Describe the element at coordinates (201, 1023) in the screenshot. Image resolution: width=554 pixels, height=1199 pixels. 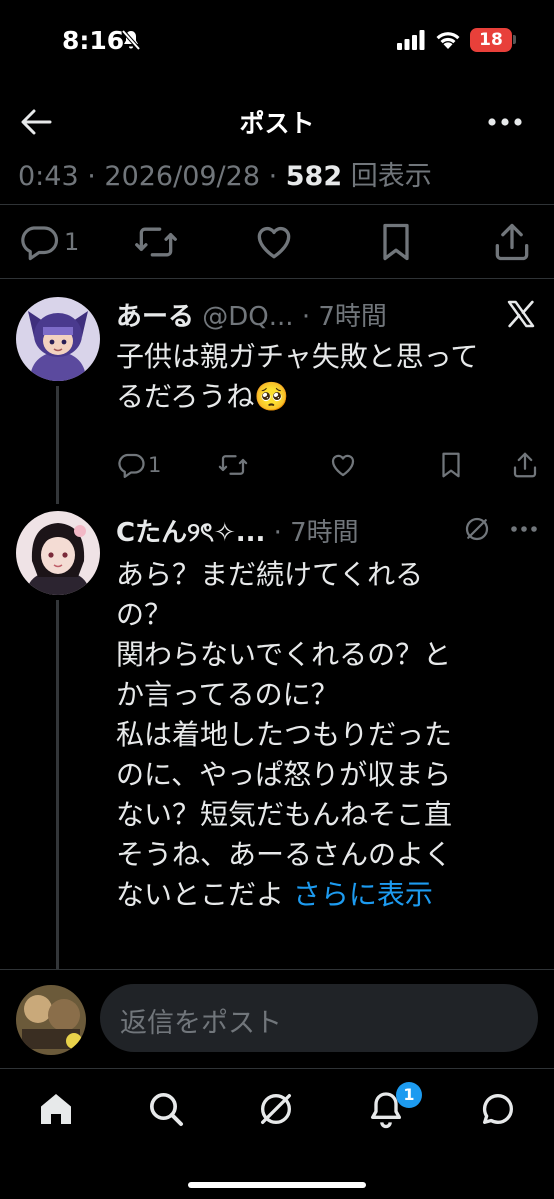
I see `reply-placeholder: 返信をポスト` at that location.